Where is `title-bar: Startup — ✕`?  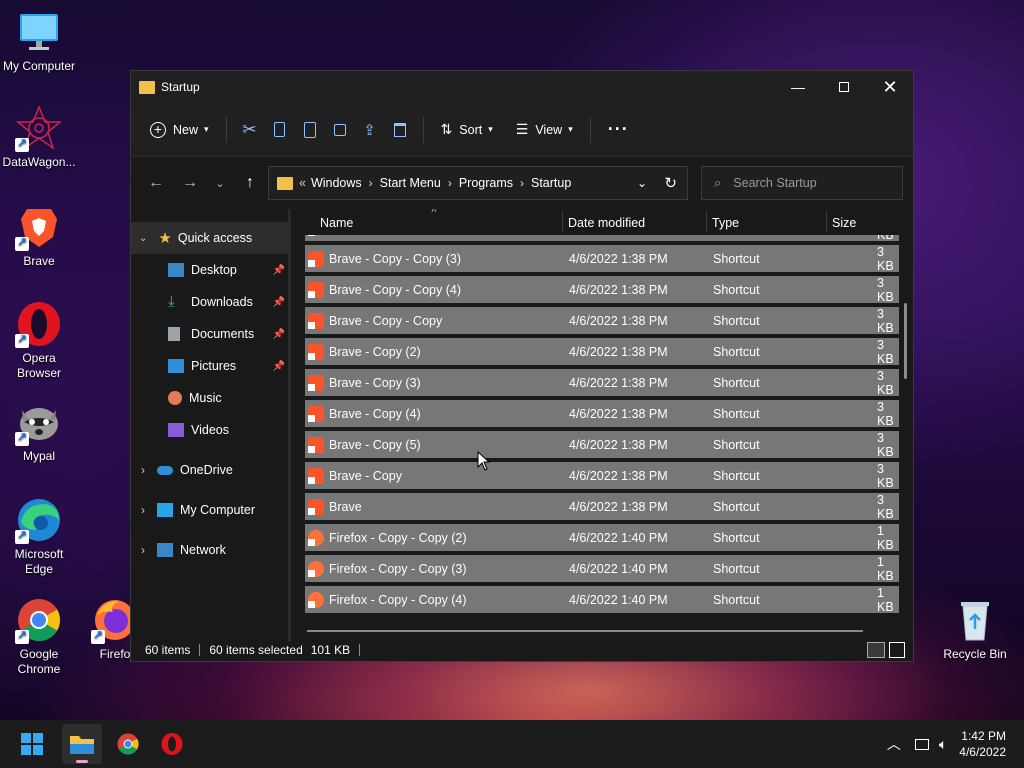
title-bar: Startup — ✕ is located at coordinates (522, 87).